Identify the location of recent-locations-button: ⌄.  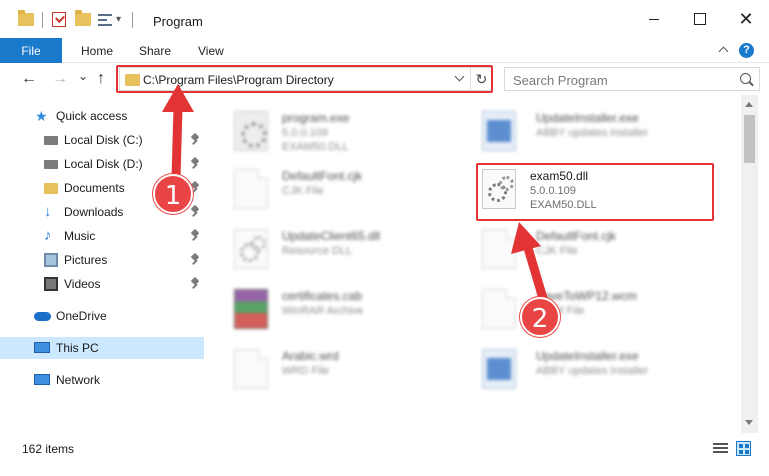
(83, 76).